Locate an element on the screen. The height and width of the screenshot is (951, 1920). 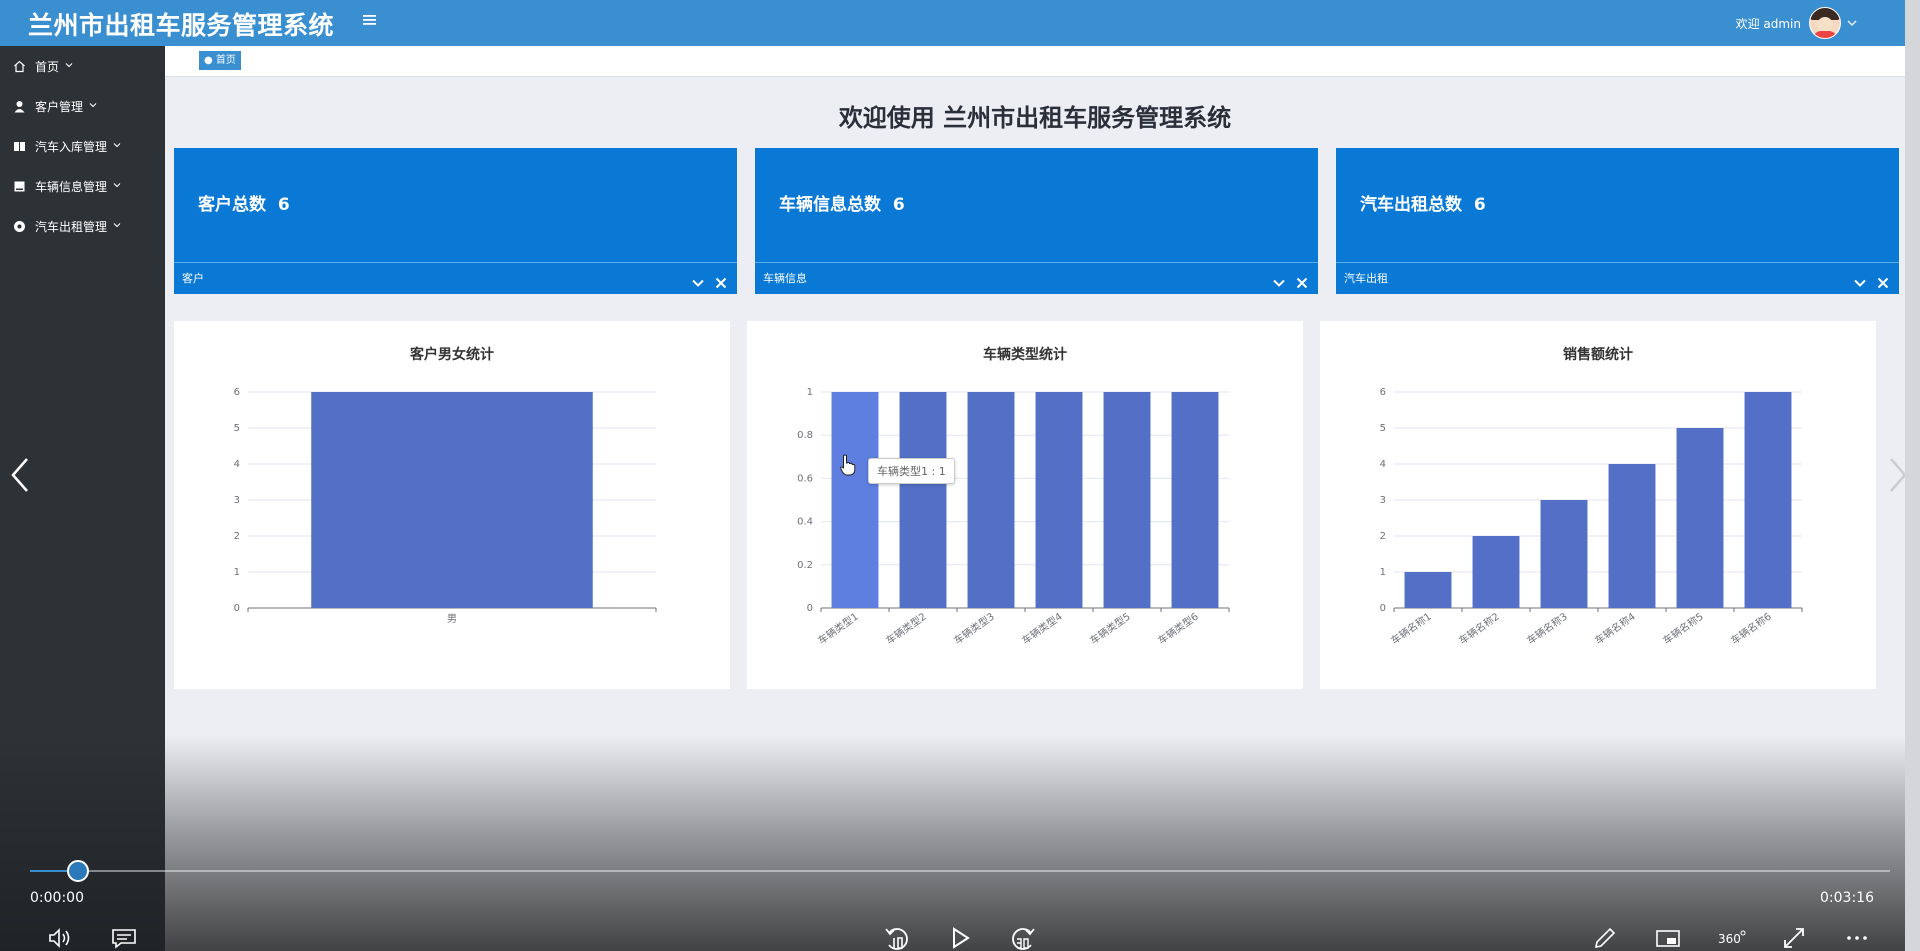
svg-text: 360 is located at coordinates (1729, 939).